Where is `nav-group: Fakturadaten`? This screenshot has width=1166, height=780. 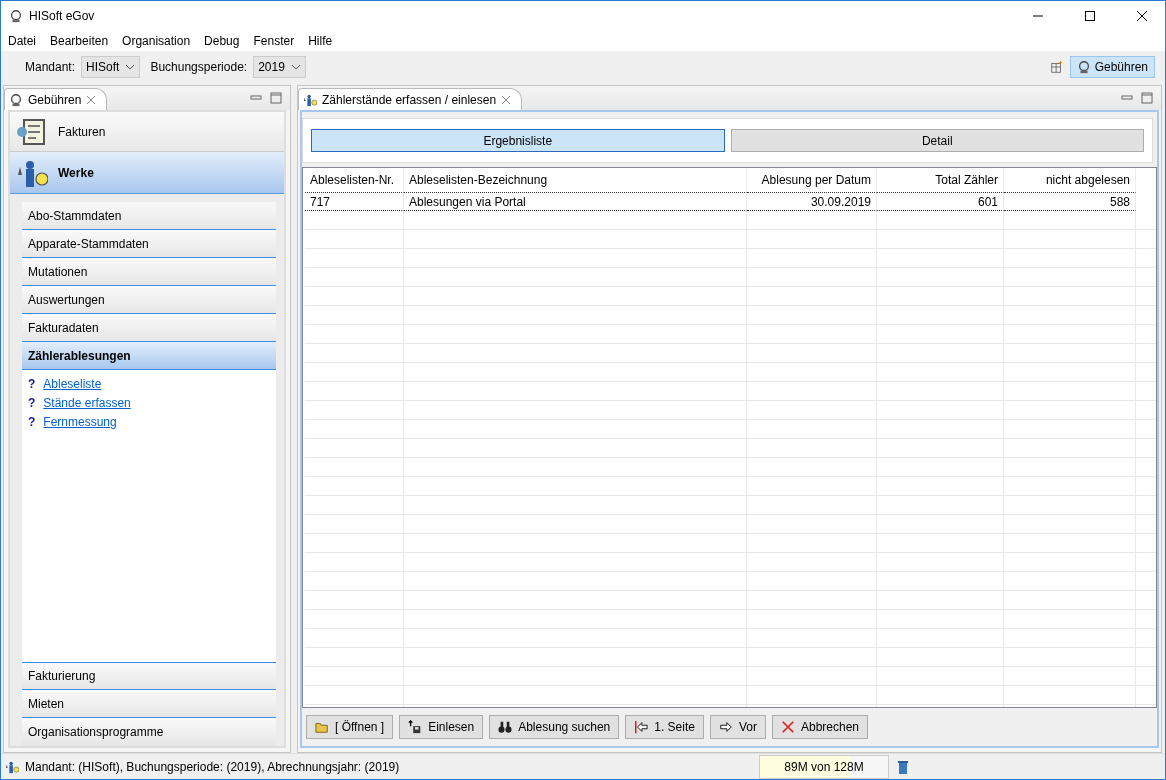
nav-group: Fakturadaten is located at coordinates (149, 328).